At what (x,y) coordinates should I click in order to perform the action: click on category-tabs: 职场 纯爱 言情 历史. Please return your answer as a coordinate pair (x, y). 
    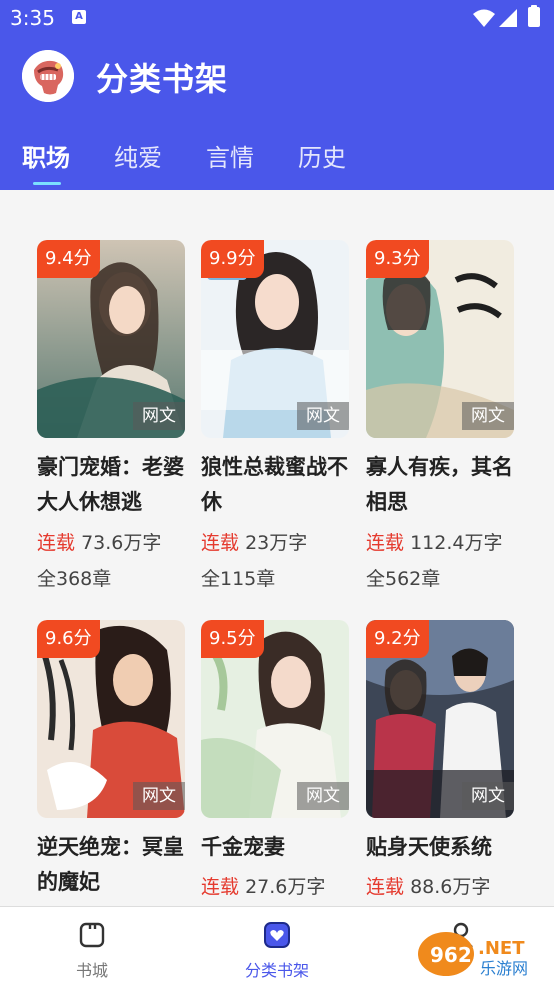
    Looking at the image, I should click on (277, 162).